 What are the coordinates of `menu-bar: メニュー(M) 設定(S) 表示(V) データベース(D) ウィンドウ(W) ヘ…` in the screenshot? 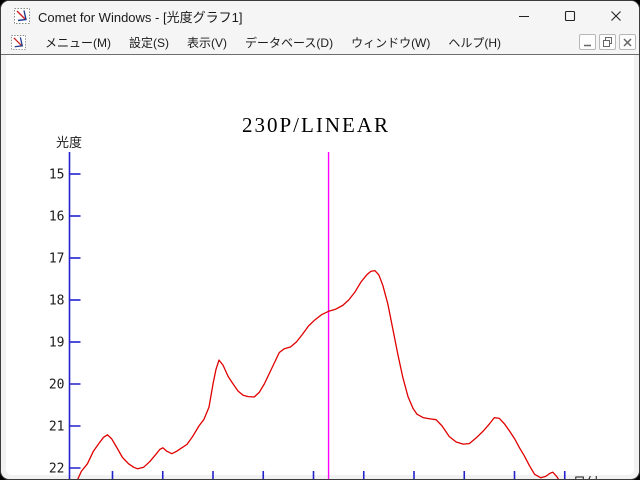 It's located at (320, 43).